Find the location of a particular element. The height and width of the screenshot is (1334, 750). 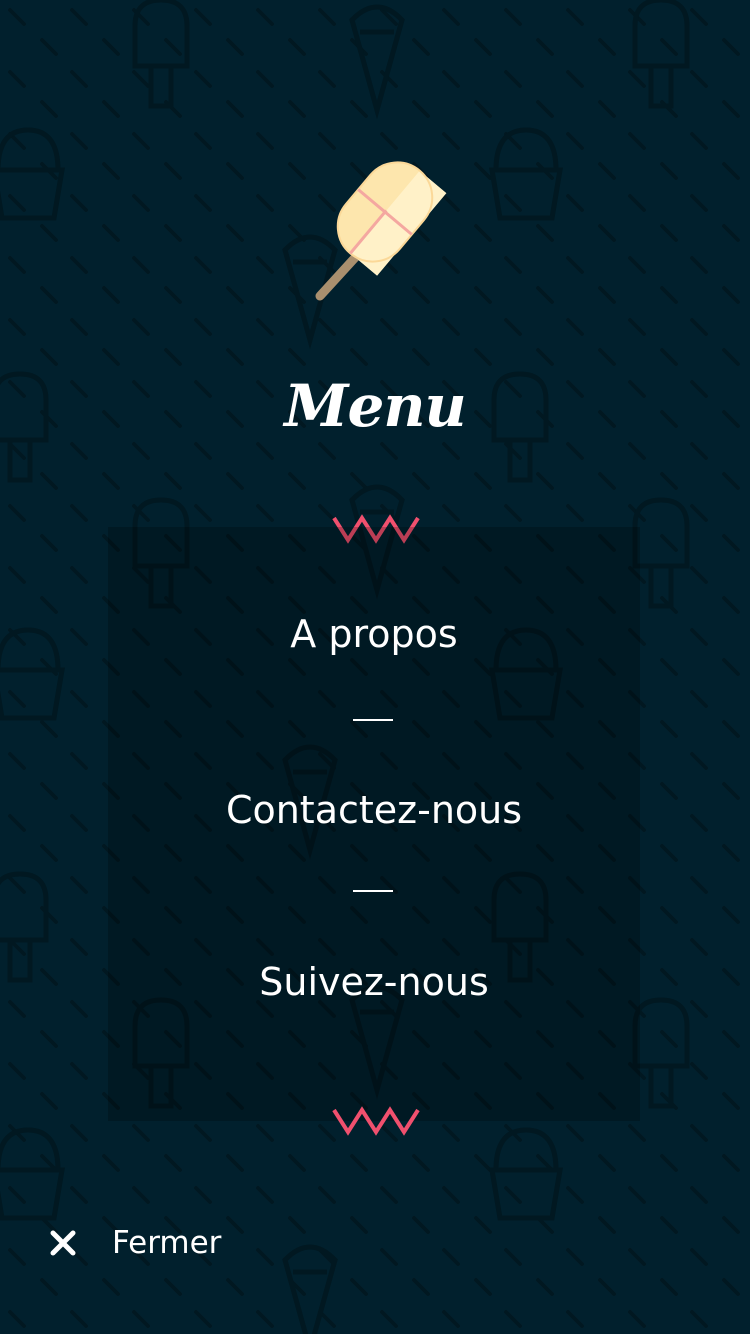

close-icon is located at coordinates (63, 1243).